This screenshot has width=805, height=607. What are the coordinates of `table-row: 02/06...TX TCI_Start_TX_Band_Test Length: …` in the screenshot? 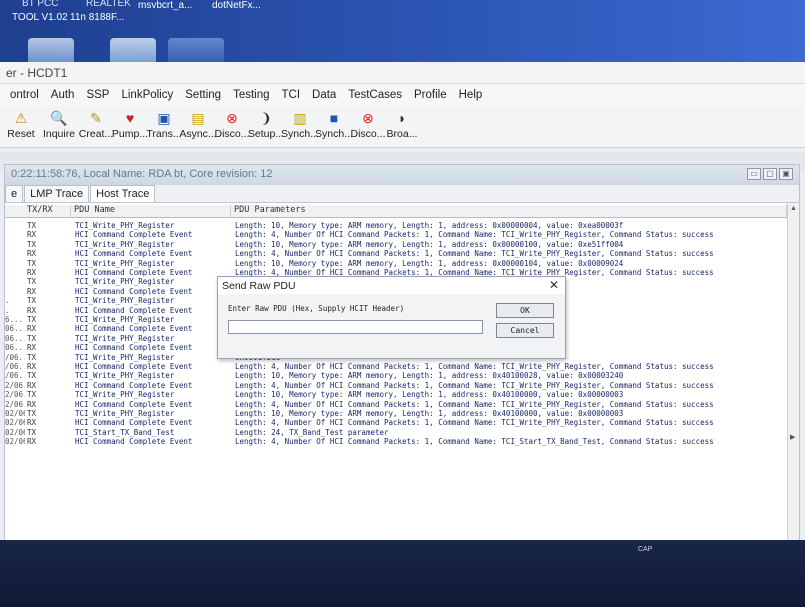 It's located at (395, 432).